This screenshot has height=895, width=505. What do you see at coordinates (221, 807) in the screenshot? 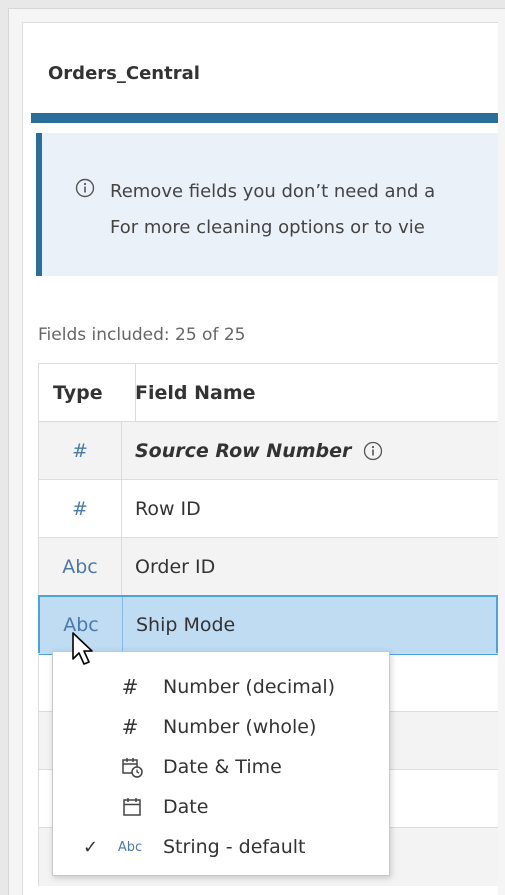
I see `menu-item-date: Date` at bounding box center [221, 807].